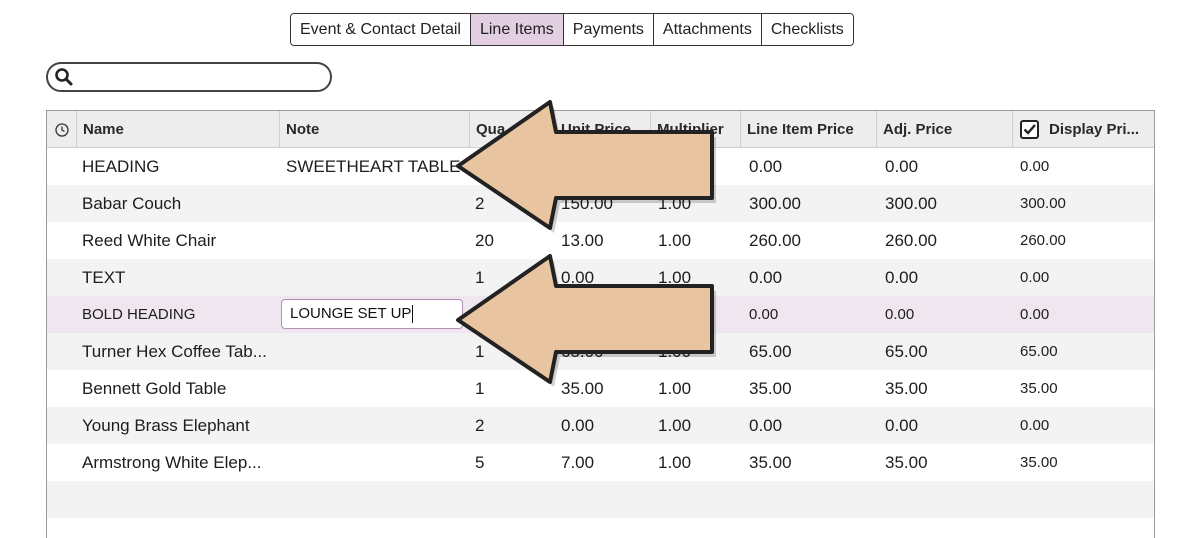 This screenshot has width=1200, height=538. What do you see at coordinates (1029, 129) in the screenshot?
I see `checkbox-checked-icon` at bounding box center [1029, 129].